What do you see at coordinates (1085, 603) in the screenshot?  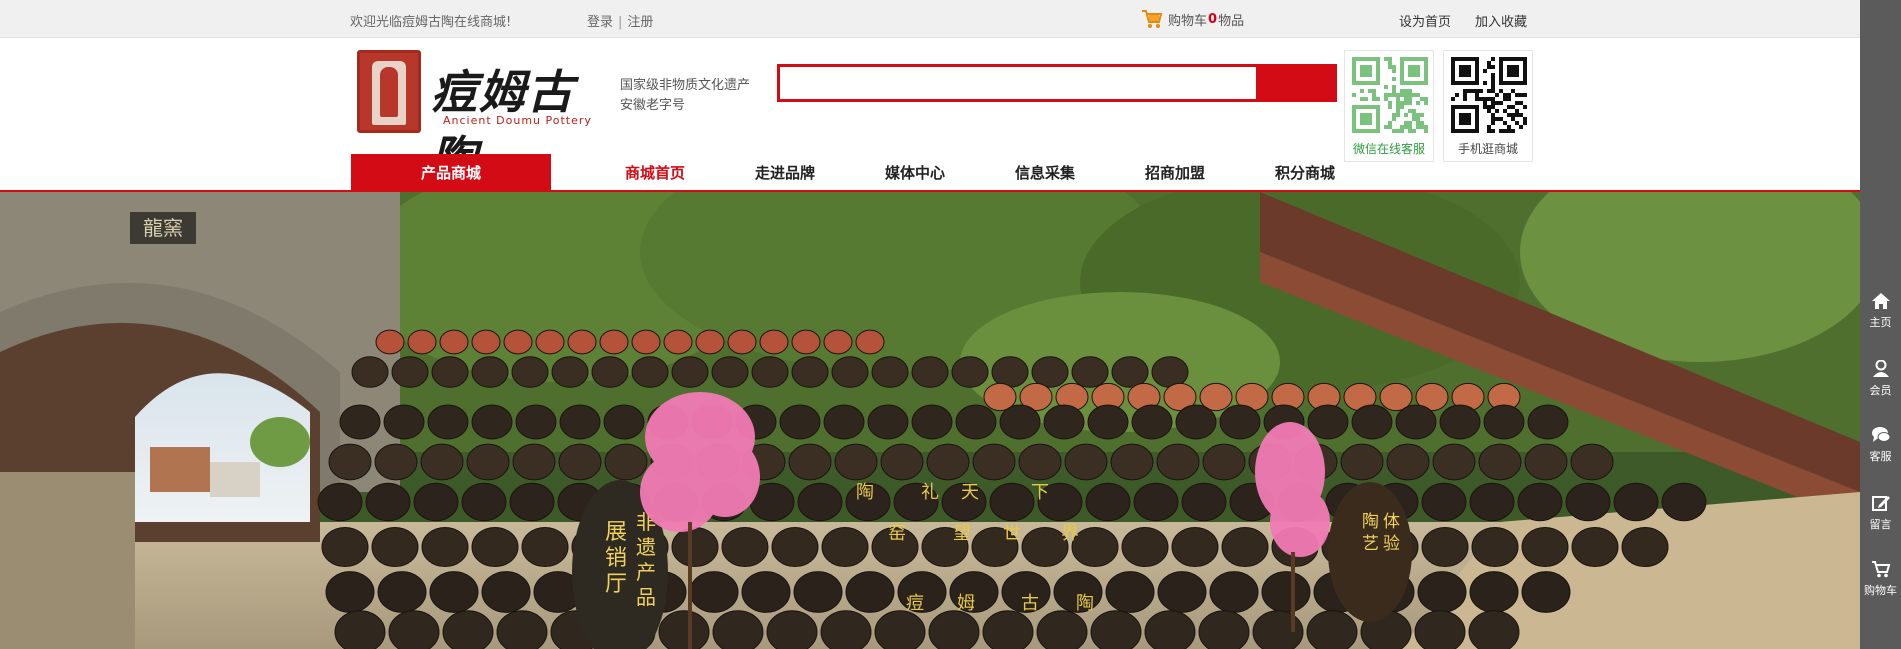 I see `wall-char-3-3: 陶` at bounding box center [1085, 603].